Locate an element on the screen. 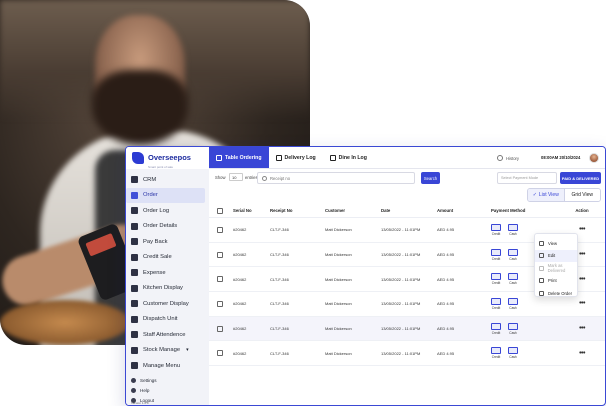 The image size is (606, 406). select-all-checkbox is located at coordinates (220, 210).